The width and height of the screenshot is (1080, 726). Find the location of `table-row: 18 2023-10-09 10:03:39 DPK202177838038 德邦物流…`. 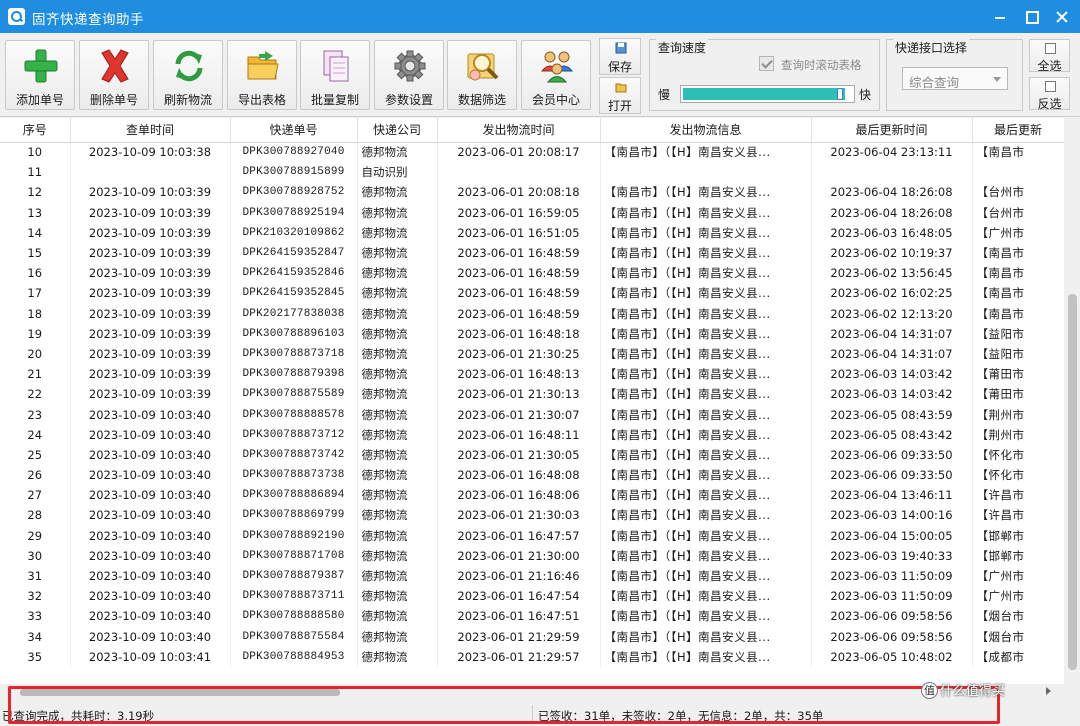

table-row: 18 2023-10-09 10:03:39 DPK202177838038 德邦物流… is located at coordinates (532, 313).